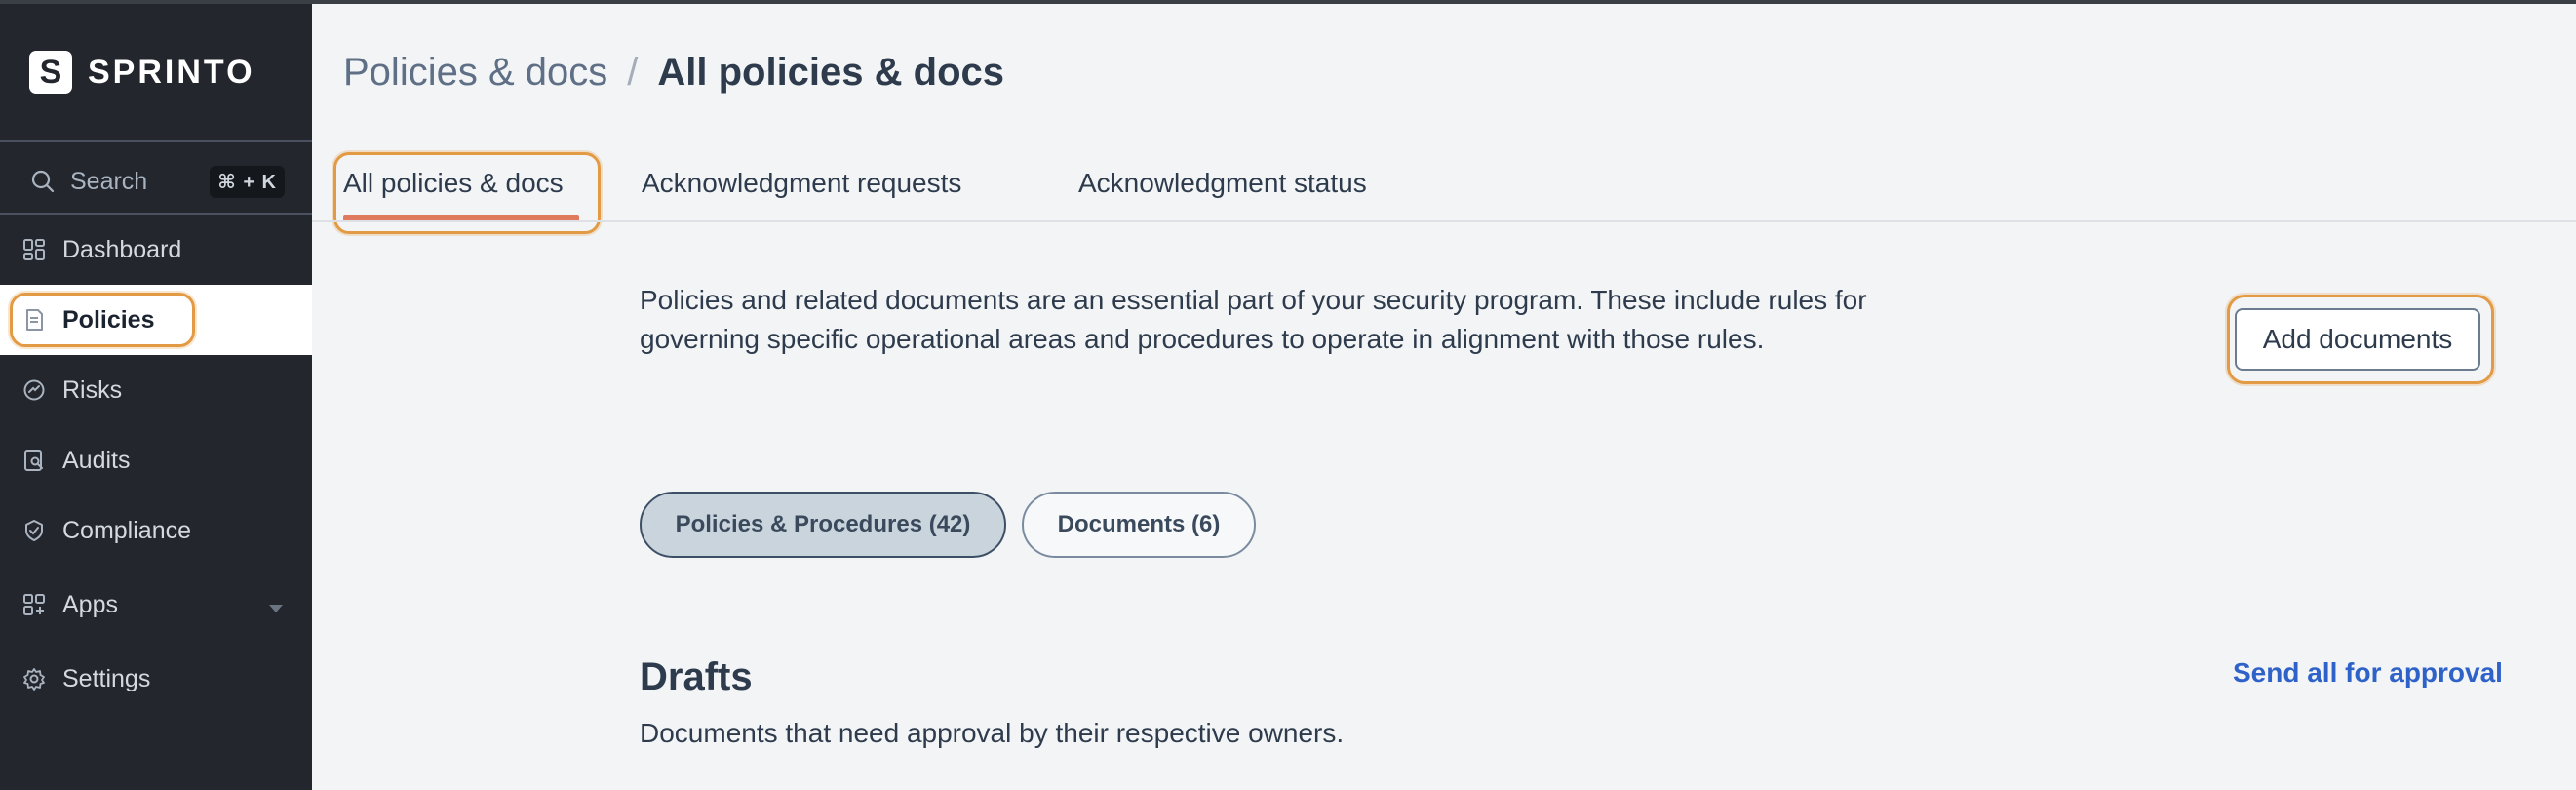 The width and height of the screenshot is (2576, 790). What do you see at coordinates (1444, 221) in the screenshot?
I see `tab-bar-divider` at bounding box center [1444, 221].